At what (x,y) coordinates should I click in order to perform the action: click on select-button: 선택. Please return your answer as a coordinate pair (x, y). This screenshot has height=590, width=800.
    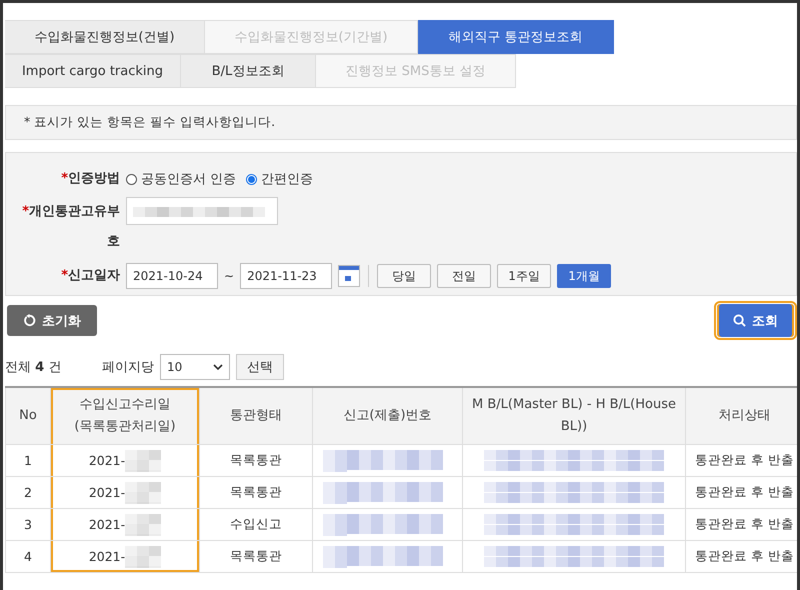
    Looking at the image, I should click on (260, 367).